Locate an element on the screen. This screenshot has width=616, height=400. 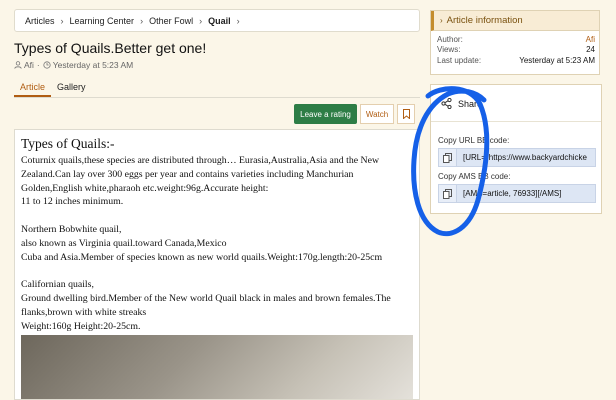
share-button: Share is located at coordinates (461, 103).